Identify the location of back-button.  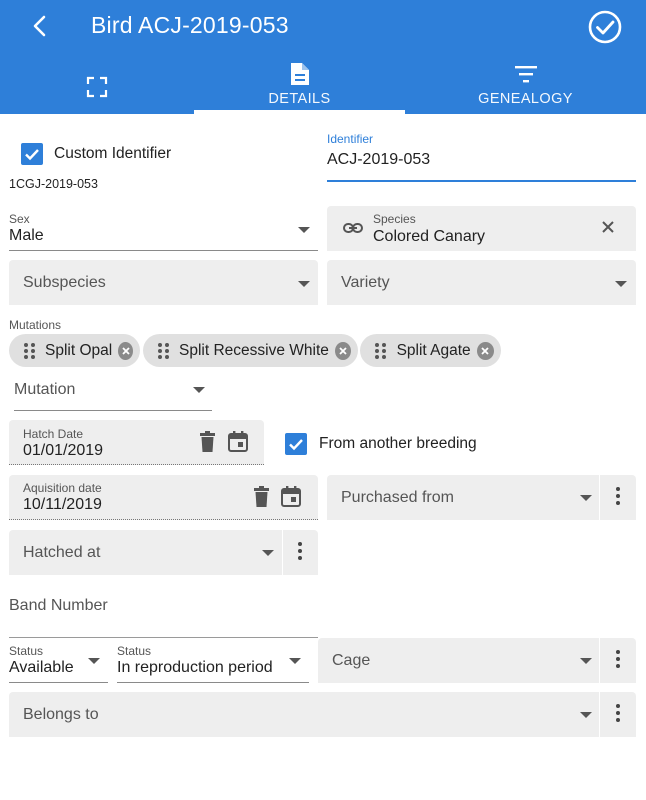
(40, 26).